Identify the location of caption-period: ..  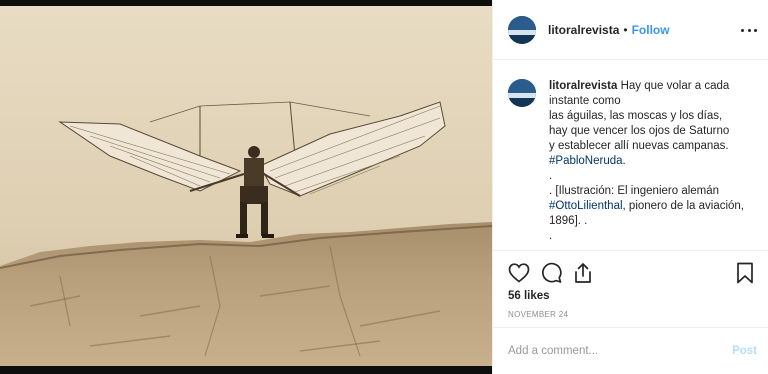
(624, 161).